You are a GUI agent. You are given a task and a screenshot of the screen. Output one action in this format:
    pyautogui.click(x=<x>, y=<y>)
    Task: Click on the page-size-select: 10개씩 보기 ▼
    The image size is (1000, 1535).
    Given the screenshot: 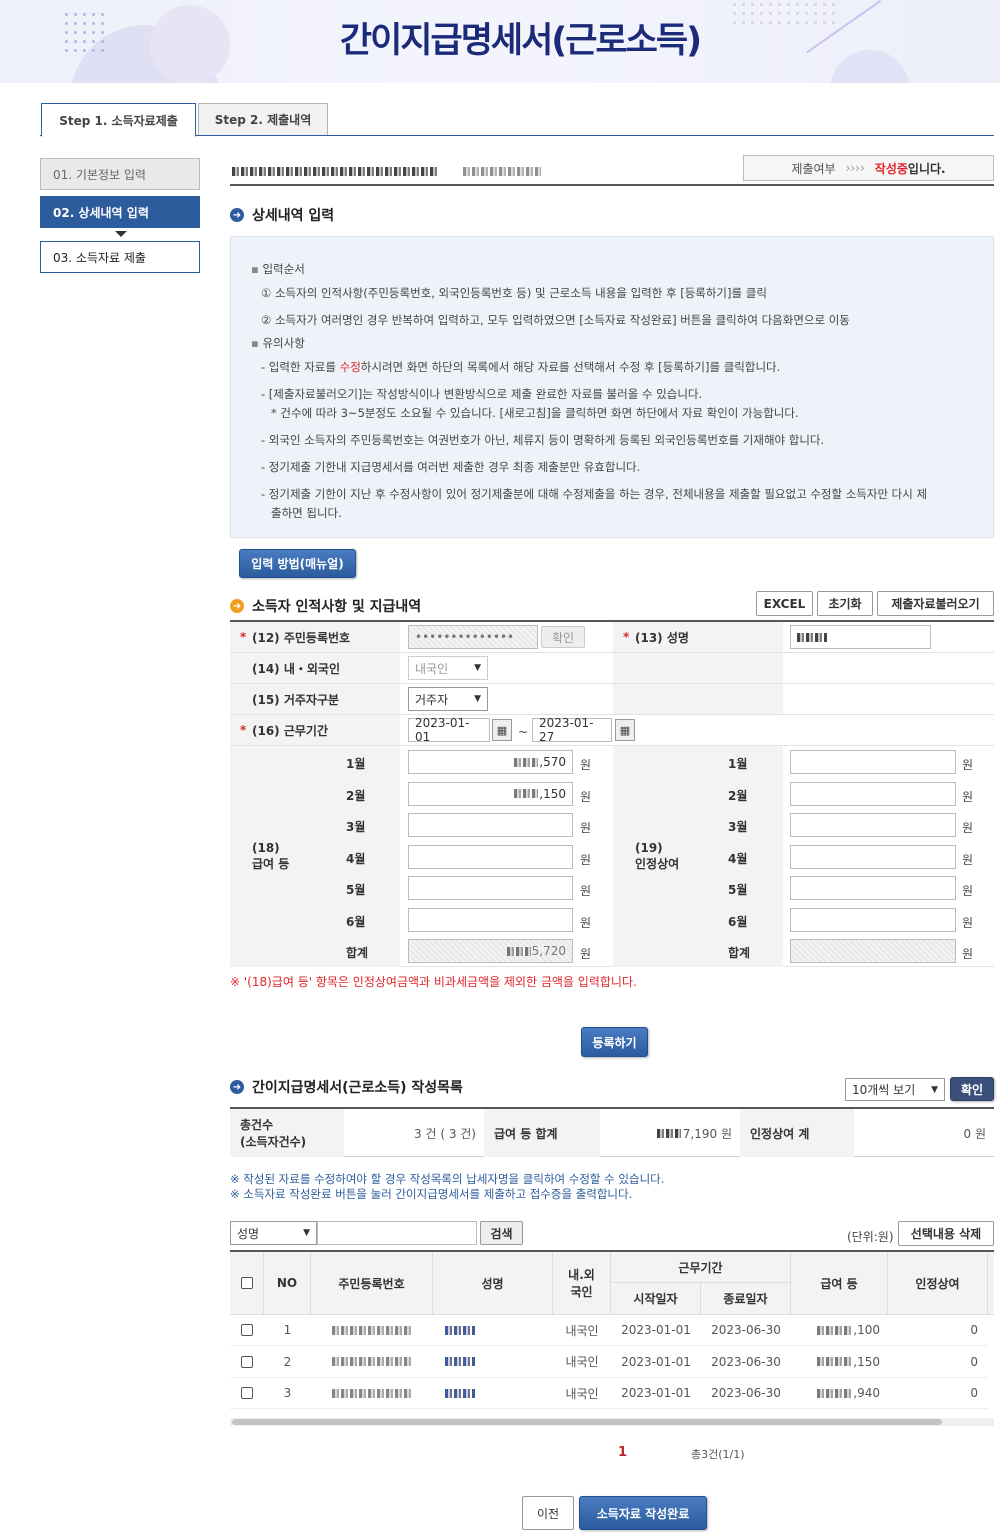 What is the action you would take?
    pyautogui.click(x=895, y=1089)
    